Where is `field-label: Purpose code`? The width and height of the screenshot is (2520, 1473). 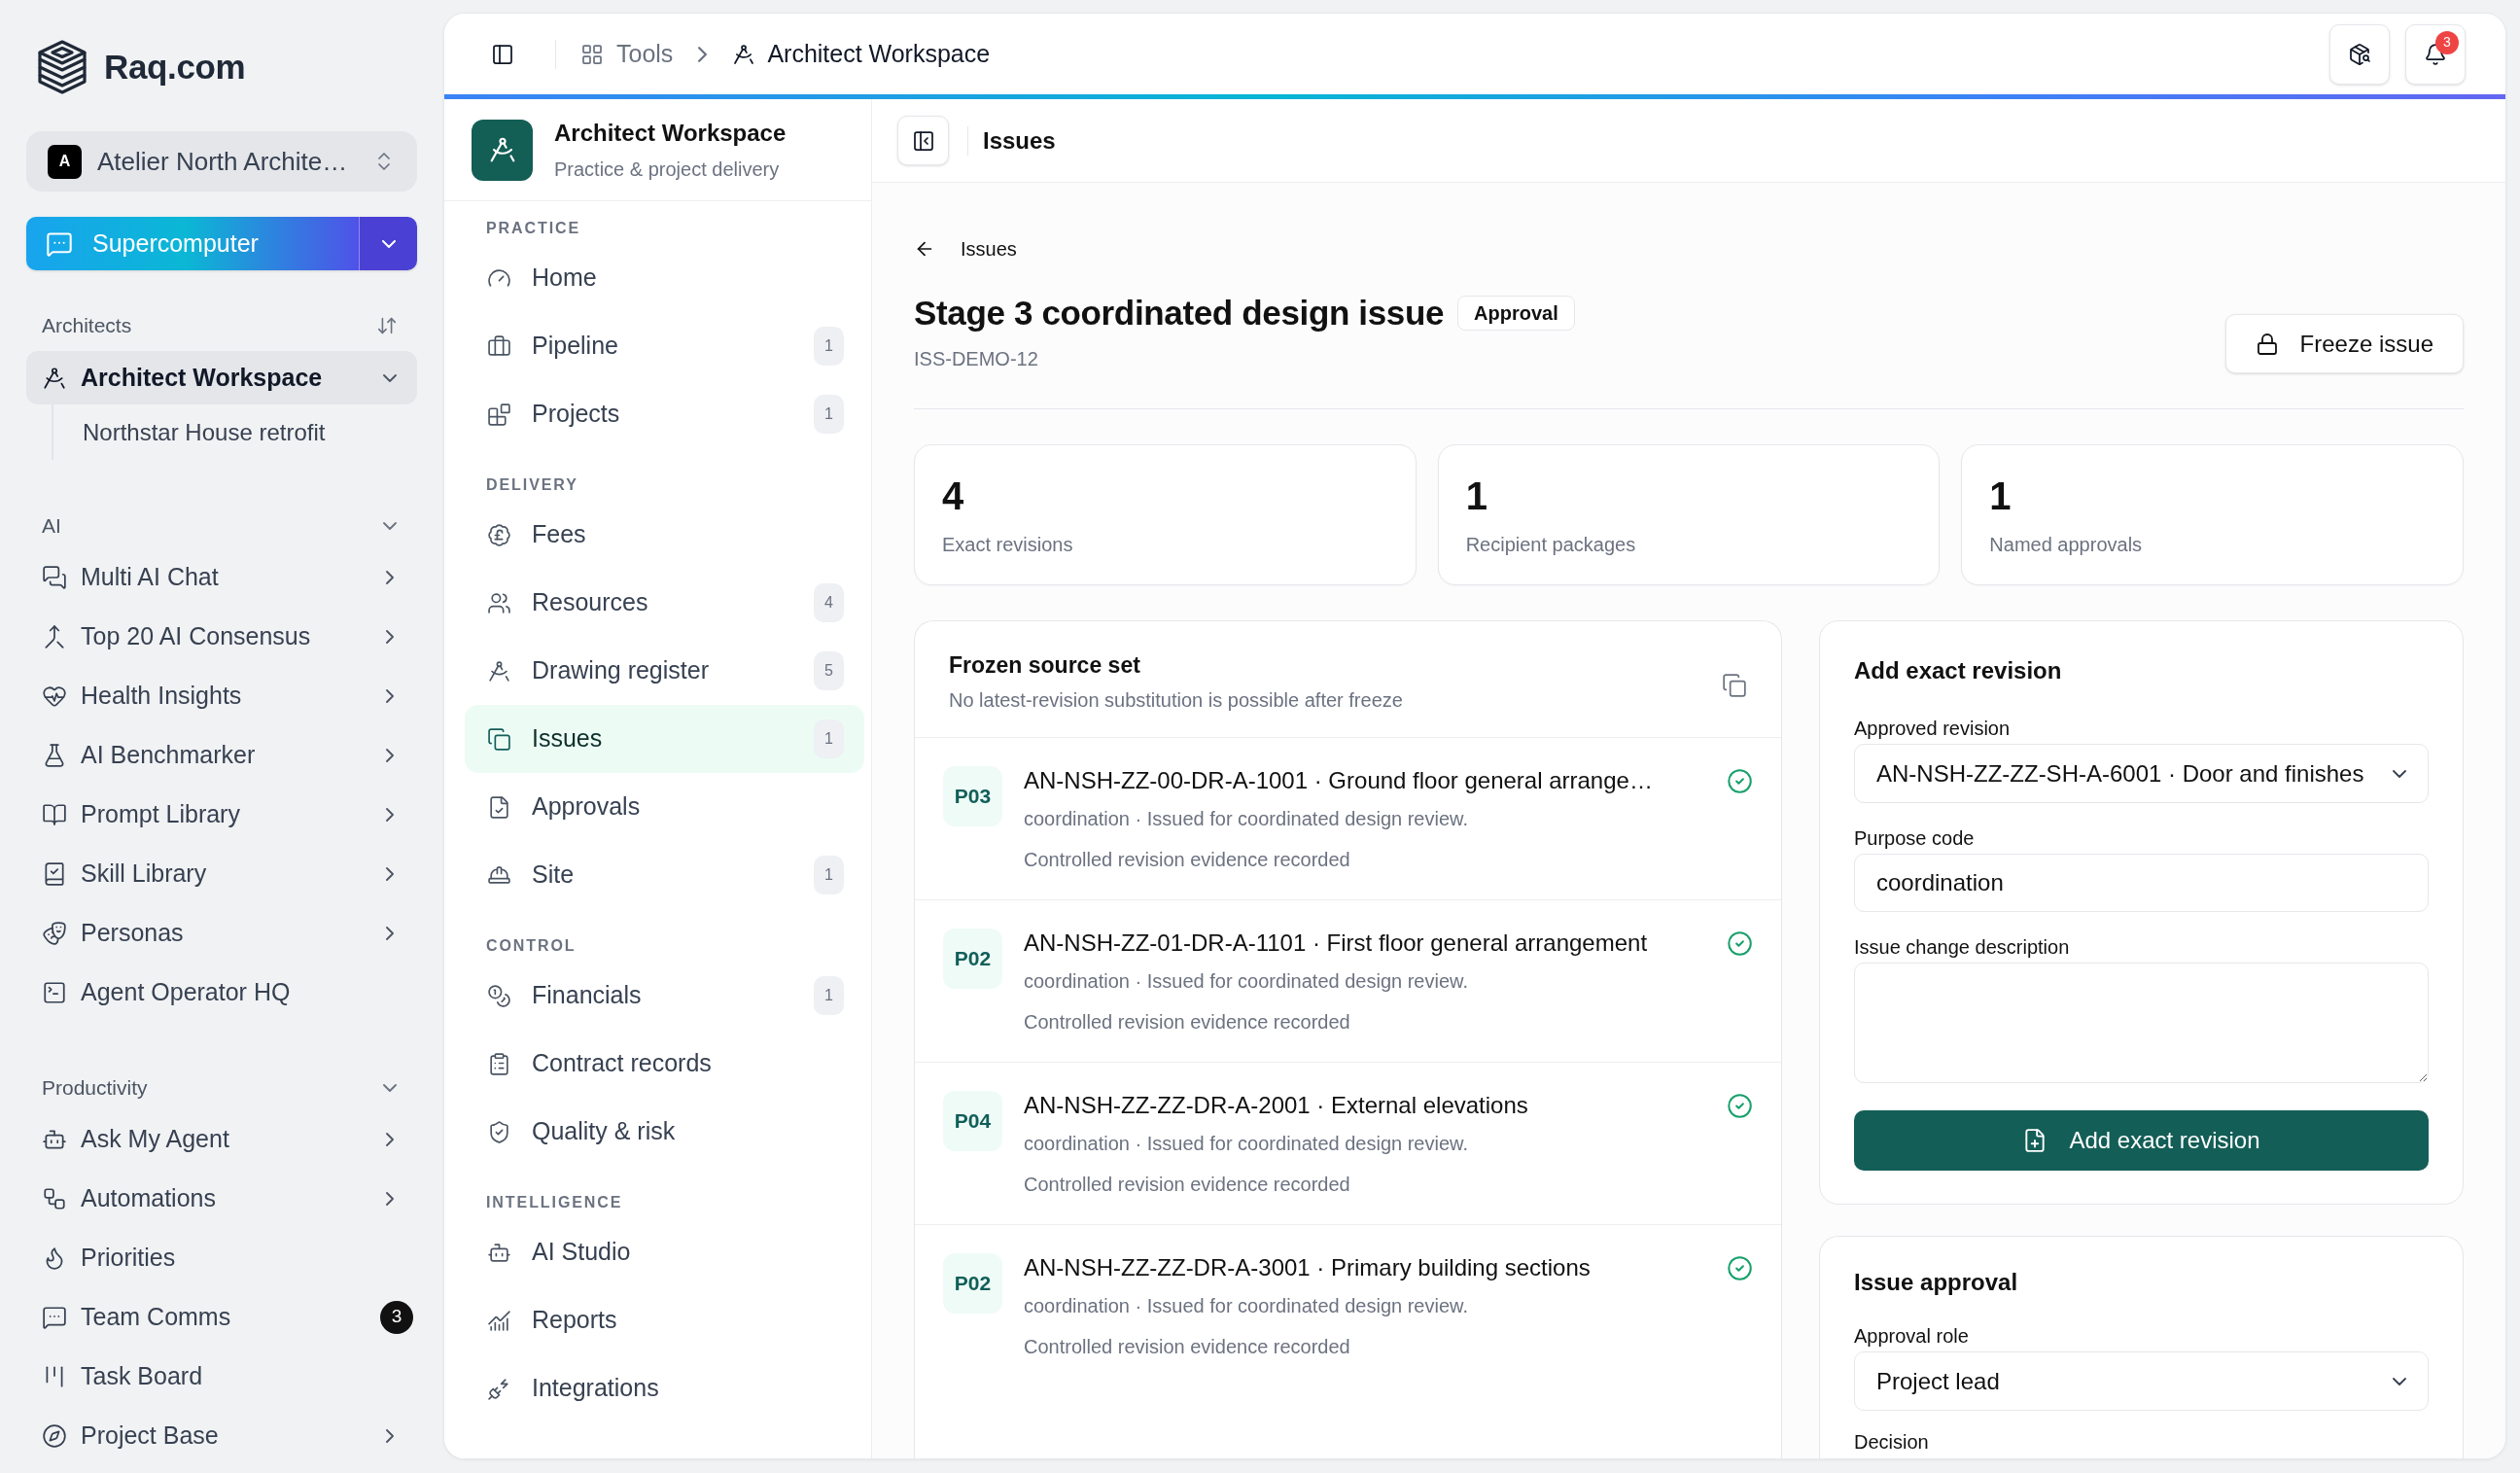
field-label: Purpose code is located at coordinates (1914, 838).